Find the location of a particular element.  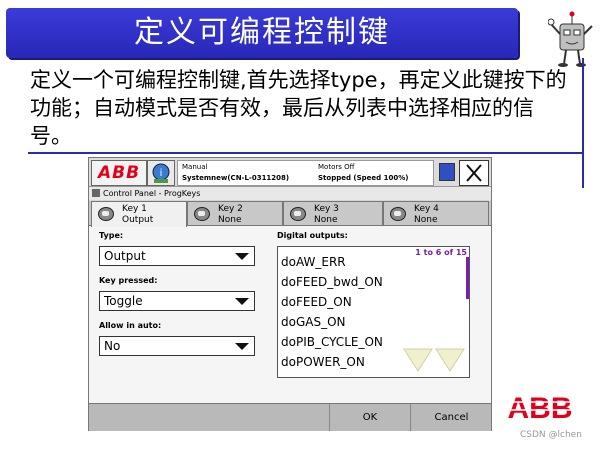

cancel-button: Cancel is located at coordinates (451, 417).